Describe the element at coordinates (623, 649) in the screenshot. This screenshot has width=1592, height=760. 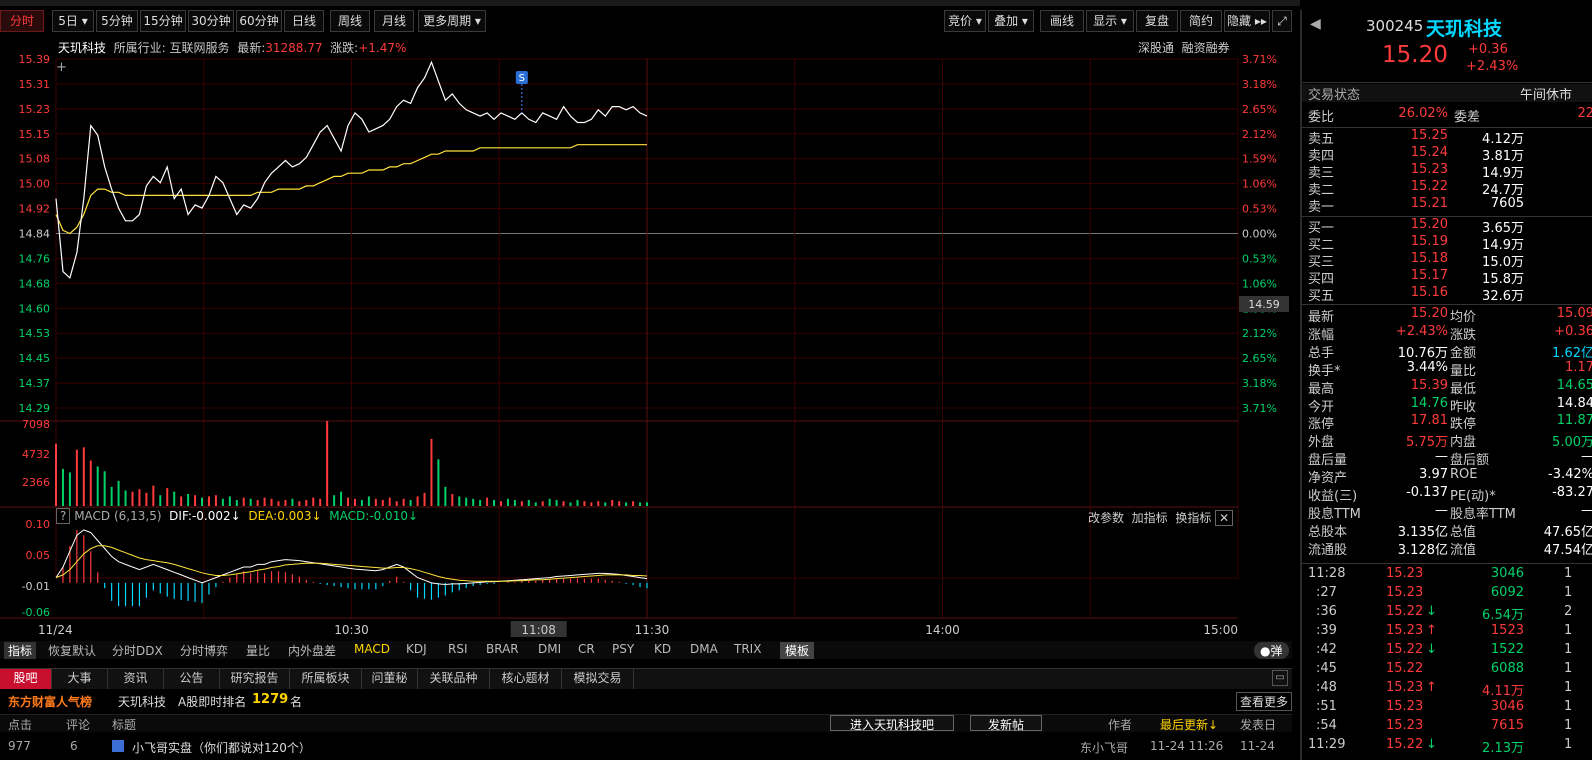
I see `ind-psy: PSY` at that location.